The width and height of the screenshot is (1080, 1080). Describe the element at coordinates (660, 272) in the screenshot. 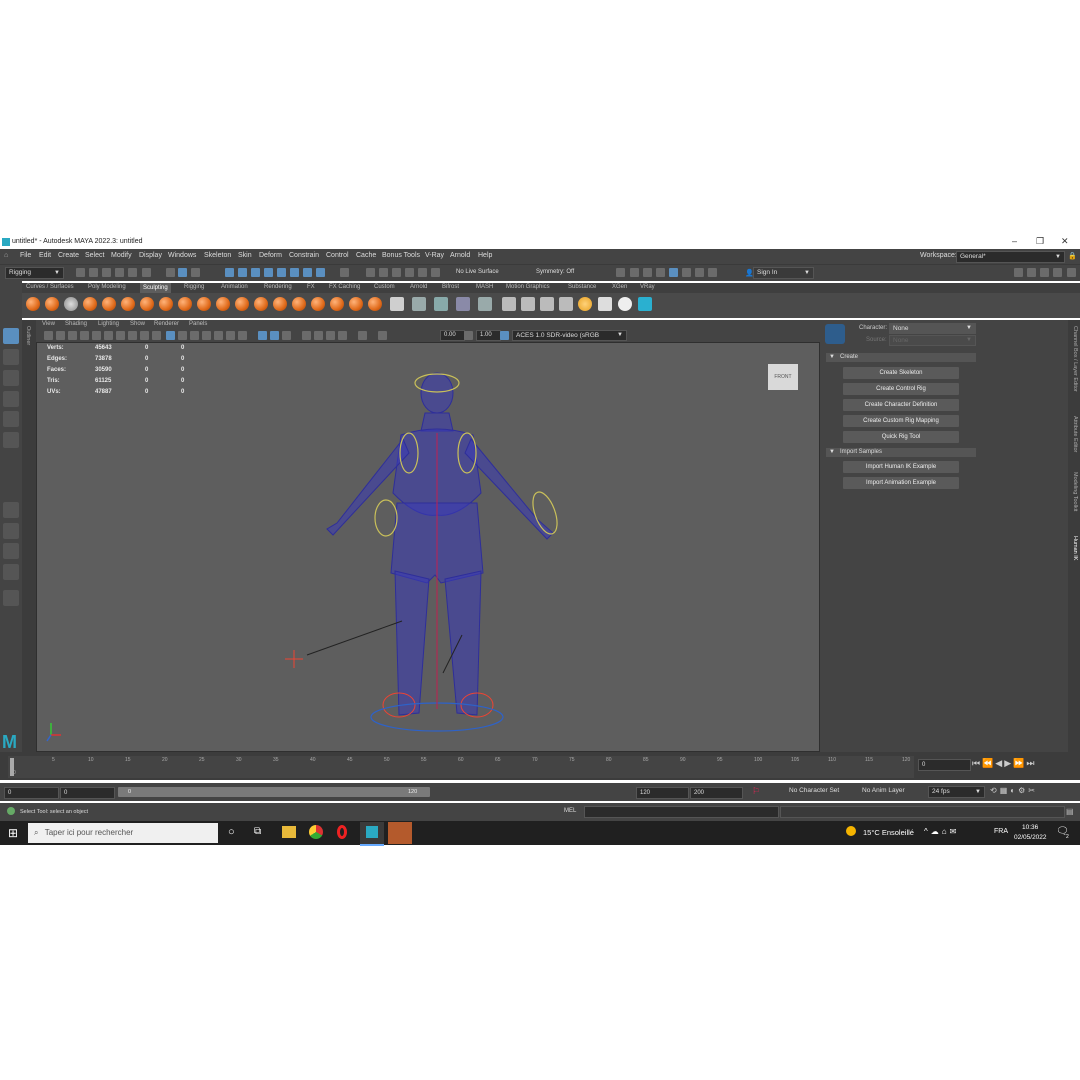

I see `modeling-toolkit-toggle-icon` at that location.